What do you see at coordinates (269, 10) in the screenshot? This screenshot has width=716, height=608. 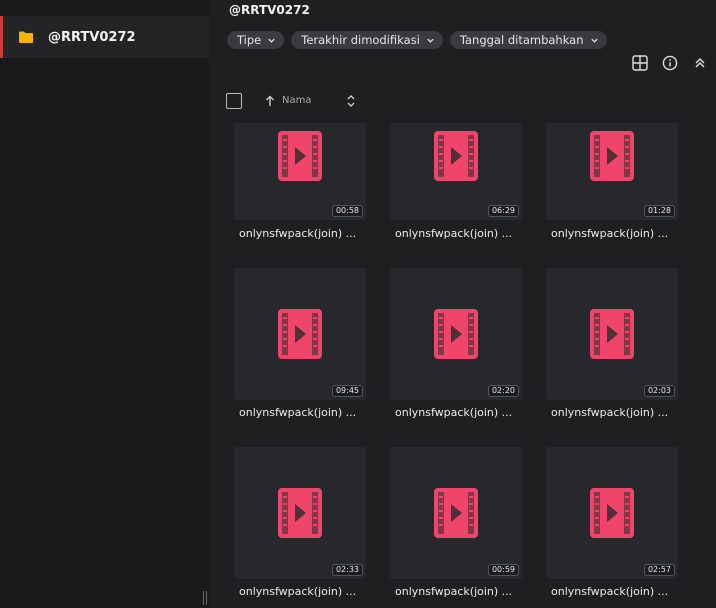 I see `page-title: @RRTV0272` at bounding box center [269, 10].